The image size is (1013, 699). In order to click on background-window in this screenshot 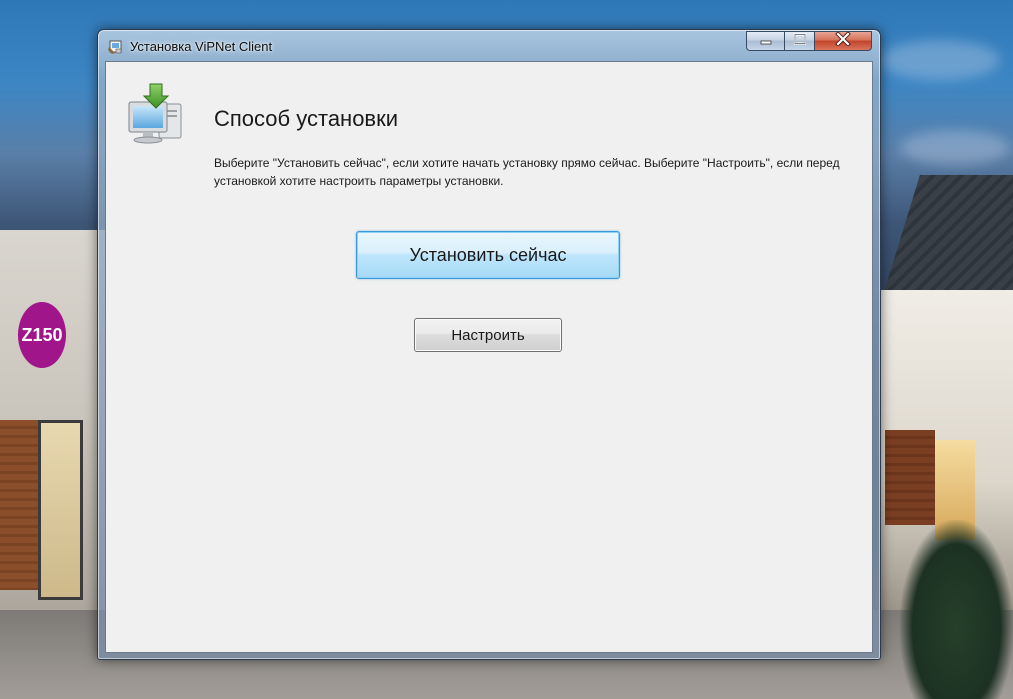, I will do `click(60, 510)`.